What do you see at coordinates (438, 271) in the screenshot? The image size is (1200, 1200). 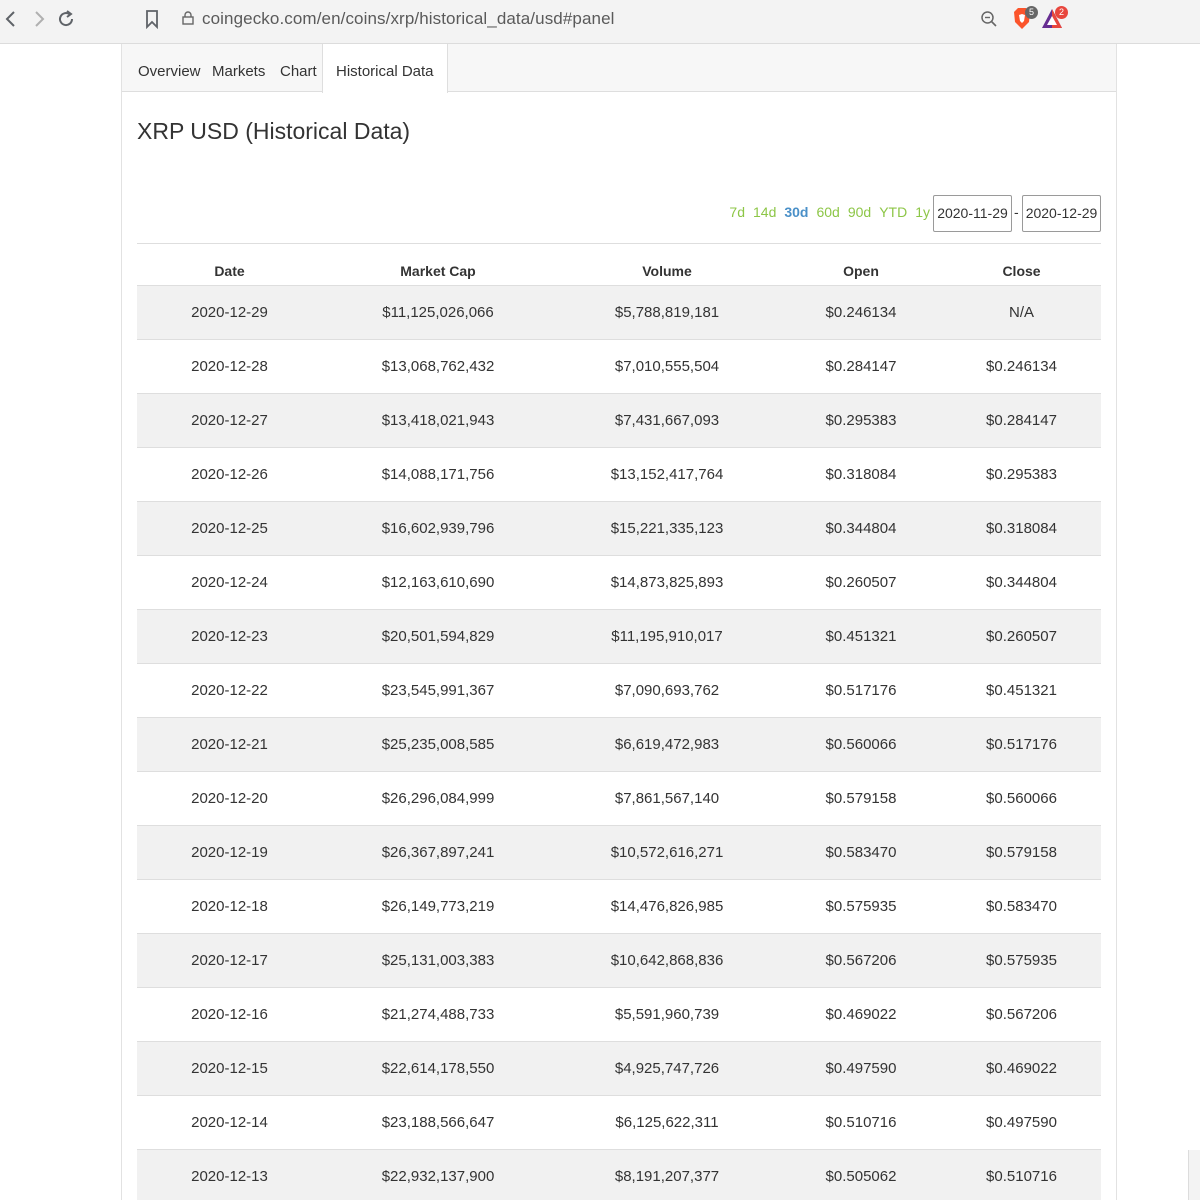 I see `header-market-cap: Market Cap` at bounding box center [438, 271].